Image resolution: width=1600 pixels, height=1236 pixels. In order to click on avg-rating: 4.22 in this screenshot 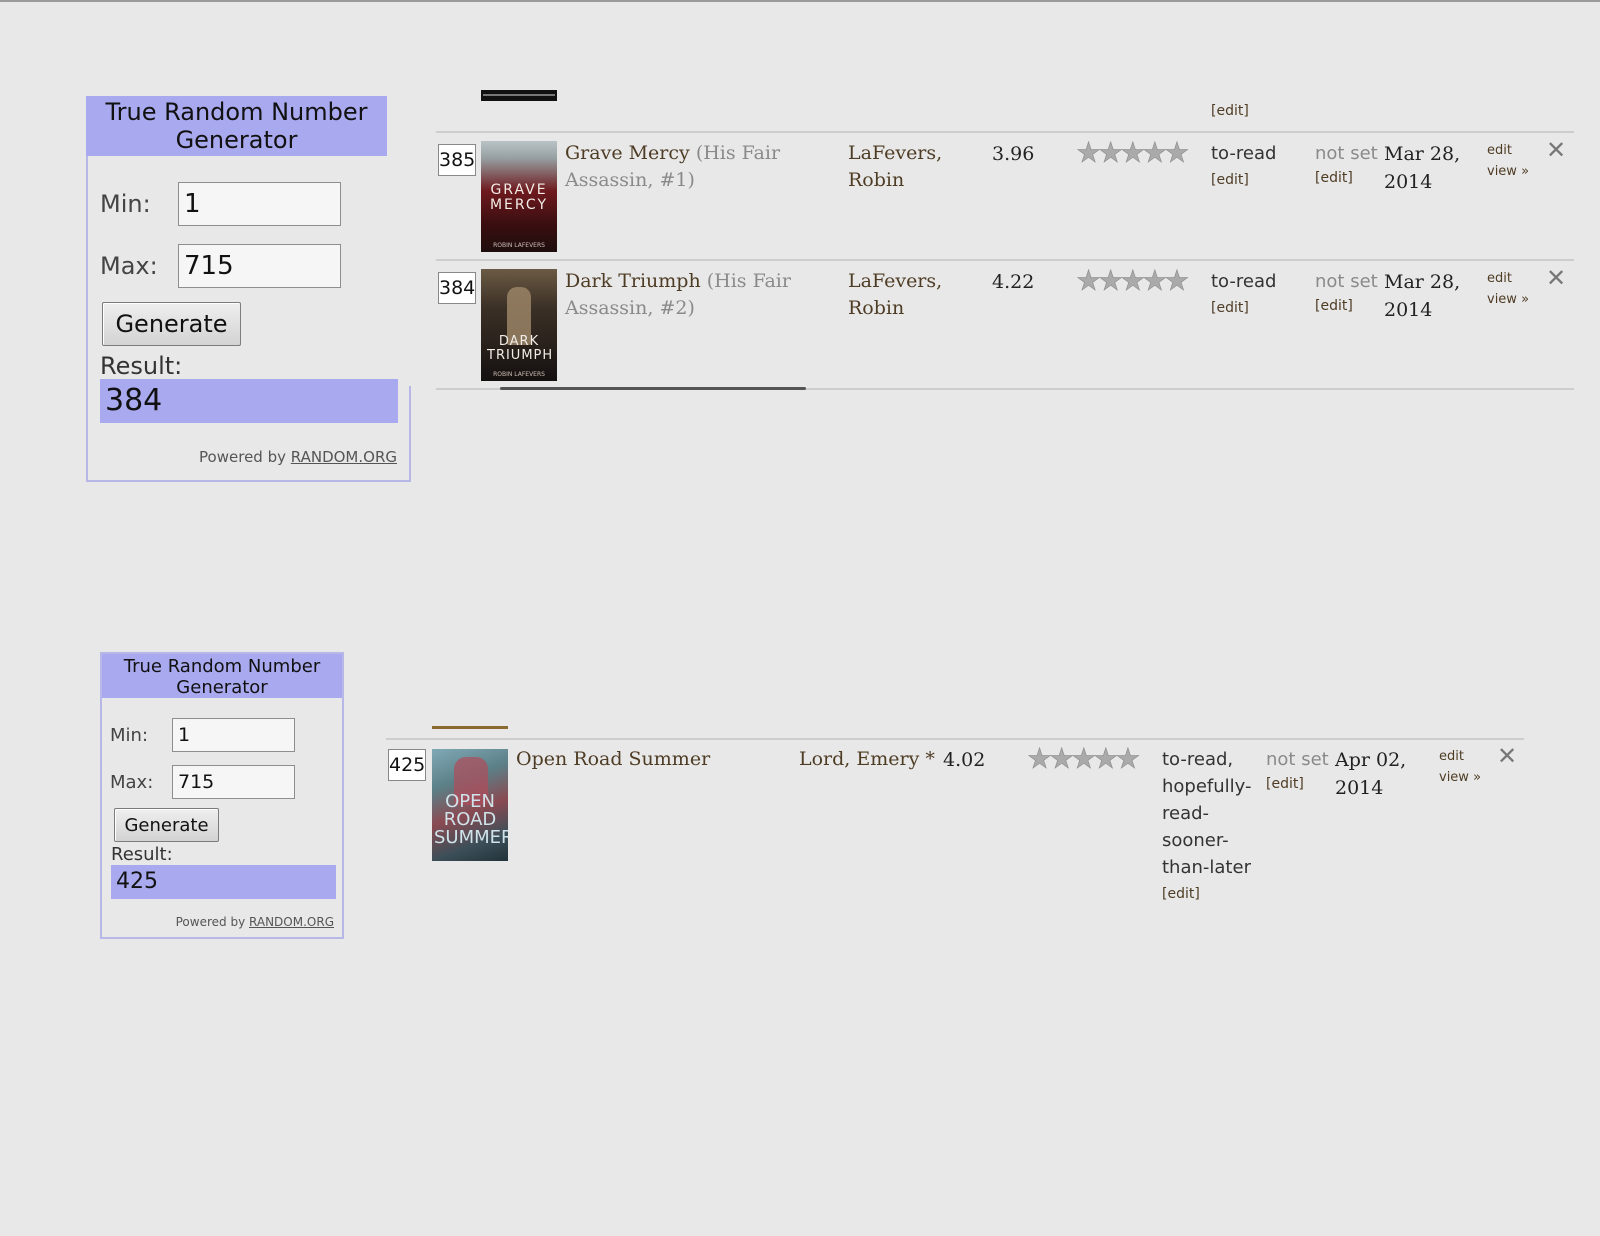, I will do `click(1013, 282)`.